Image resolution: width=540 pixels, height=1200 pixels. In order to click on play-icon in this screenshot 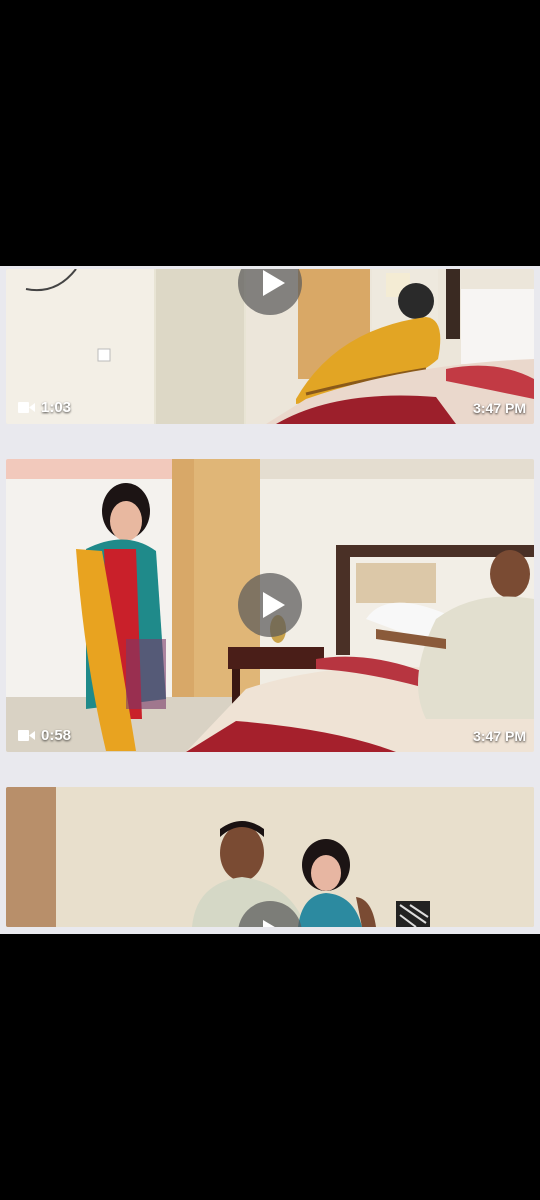, I will do `click(270, 605)`.